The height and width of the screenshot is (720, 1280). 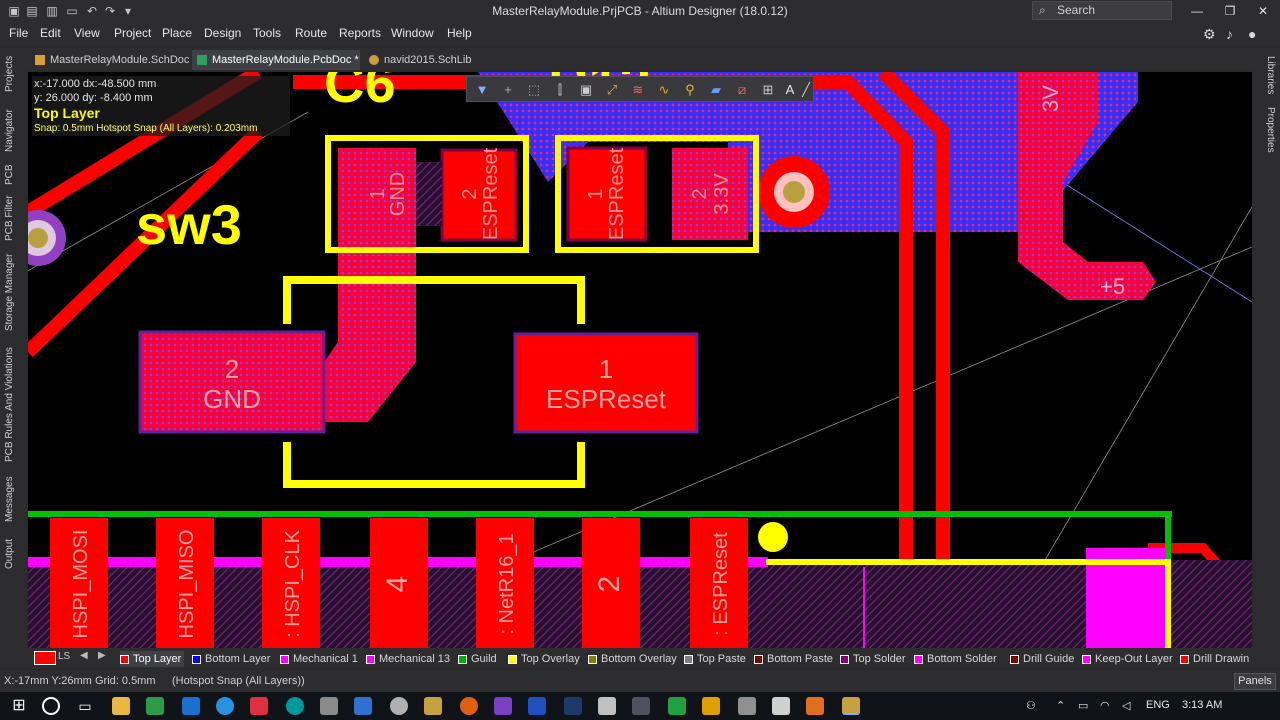 I want to click on menu-design: Design, so click(x=222, y=33).